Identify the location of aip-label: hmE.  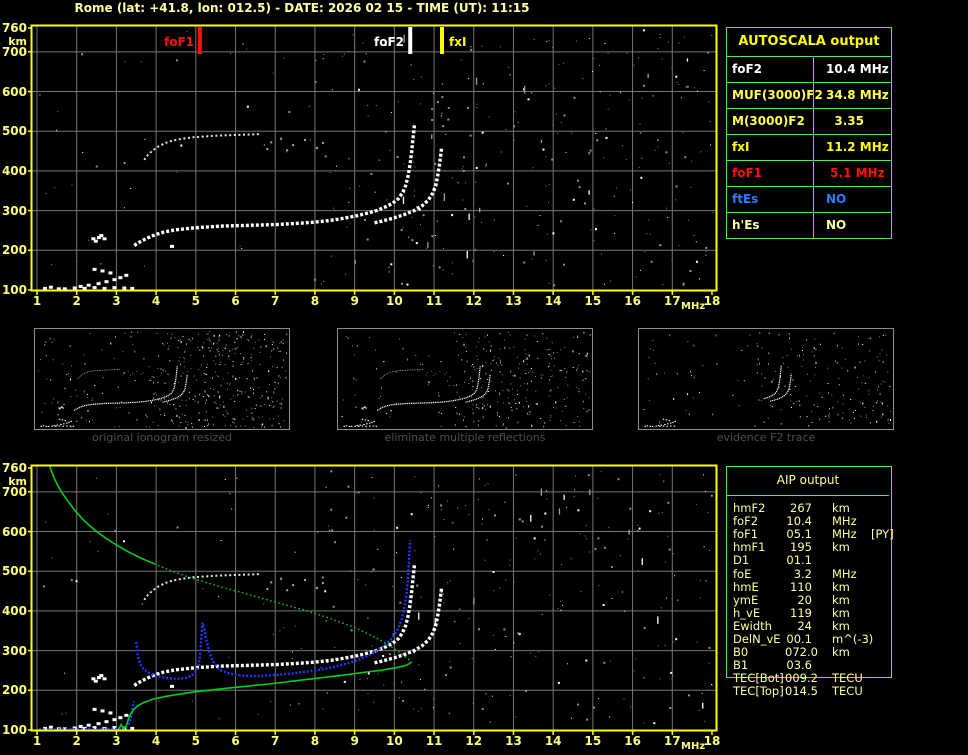
(746, 586).